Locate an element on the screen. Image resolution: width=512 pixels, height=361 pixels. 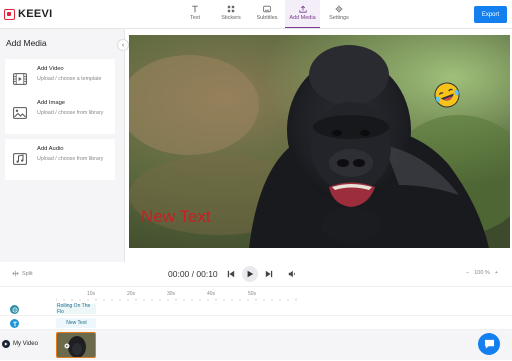
timeline-ruler: 10s 20s 30s 40s 50s is located at coordinates (284, 294).